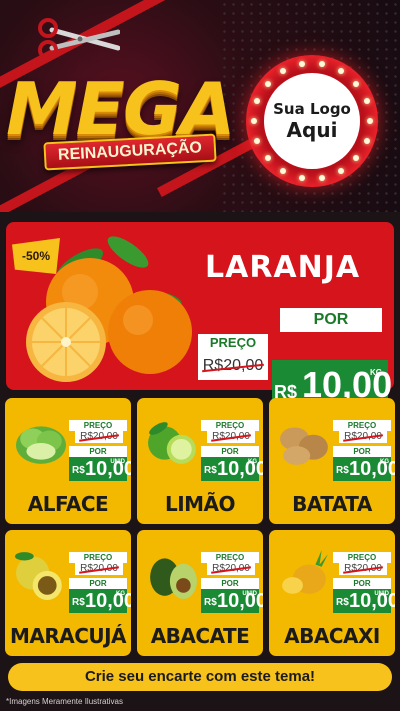 This screenshot has height=711, width=400. Describe the element at coordinates (68, 636) in the screenshot. I see `product-name: MARACUJÁ` at that location.